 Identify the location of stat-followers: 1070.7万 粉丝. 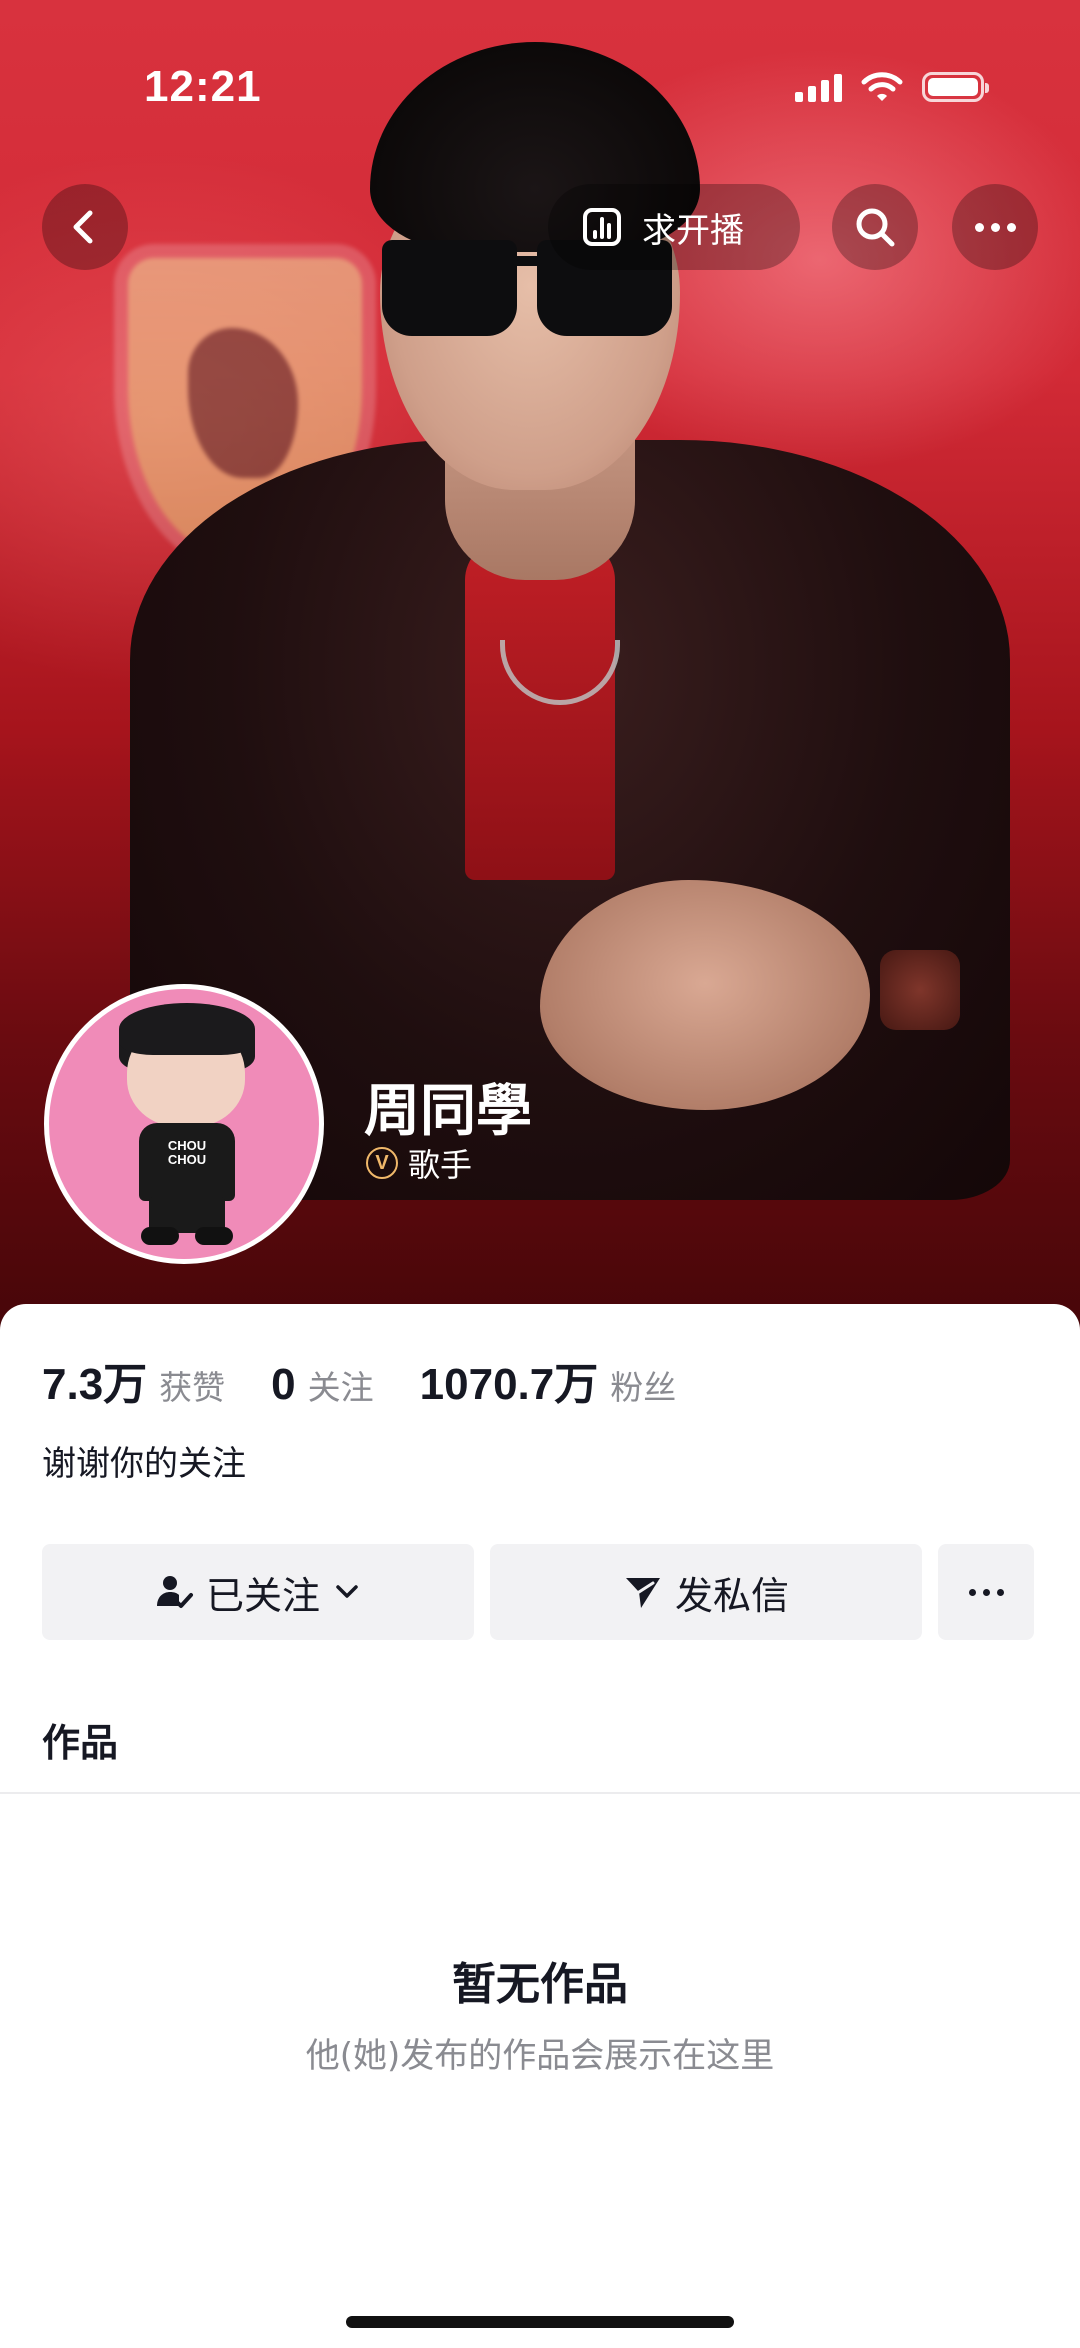
(548, 1380).